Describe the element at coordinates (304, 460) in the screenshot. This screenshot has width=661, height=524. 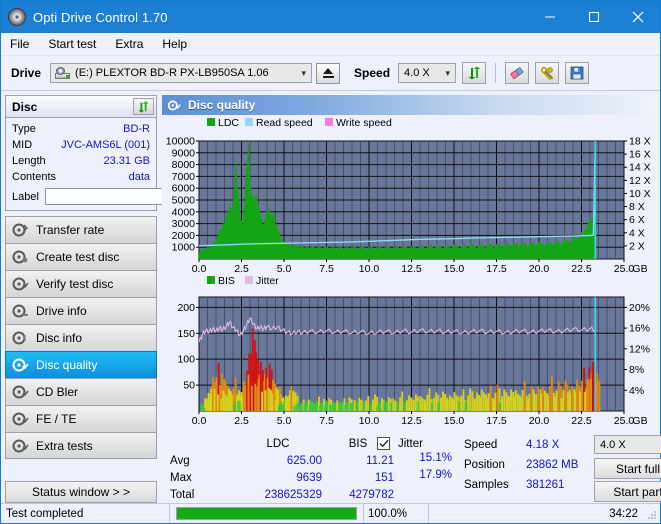
I see `stats-avg-ldc: 625.00` at that location.